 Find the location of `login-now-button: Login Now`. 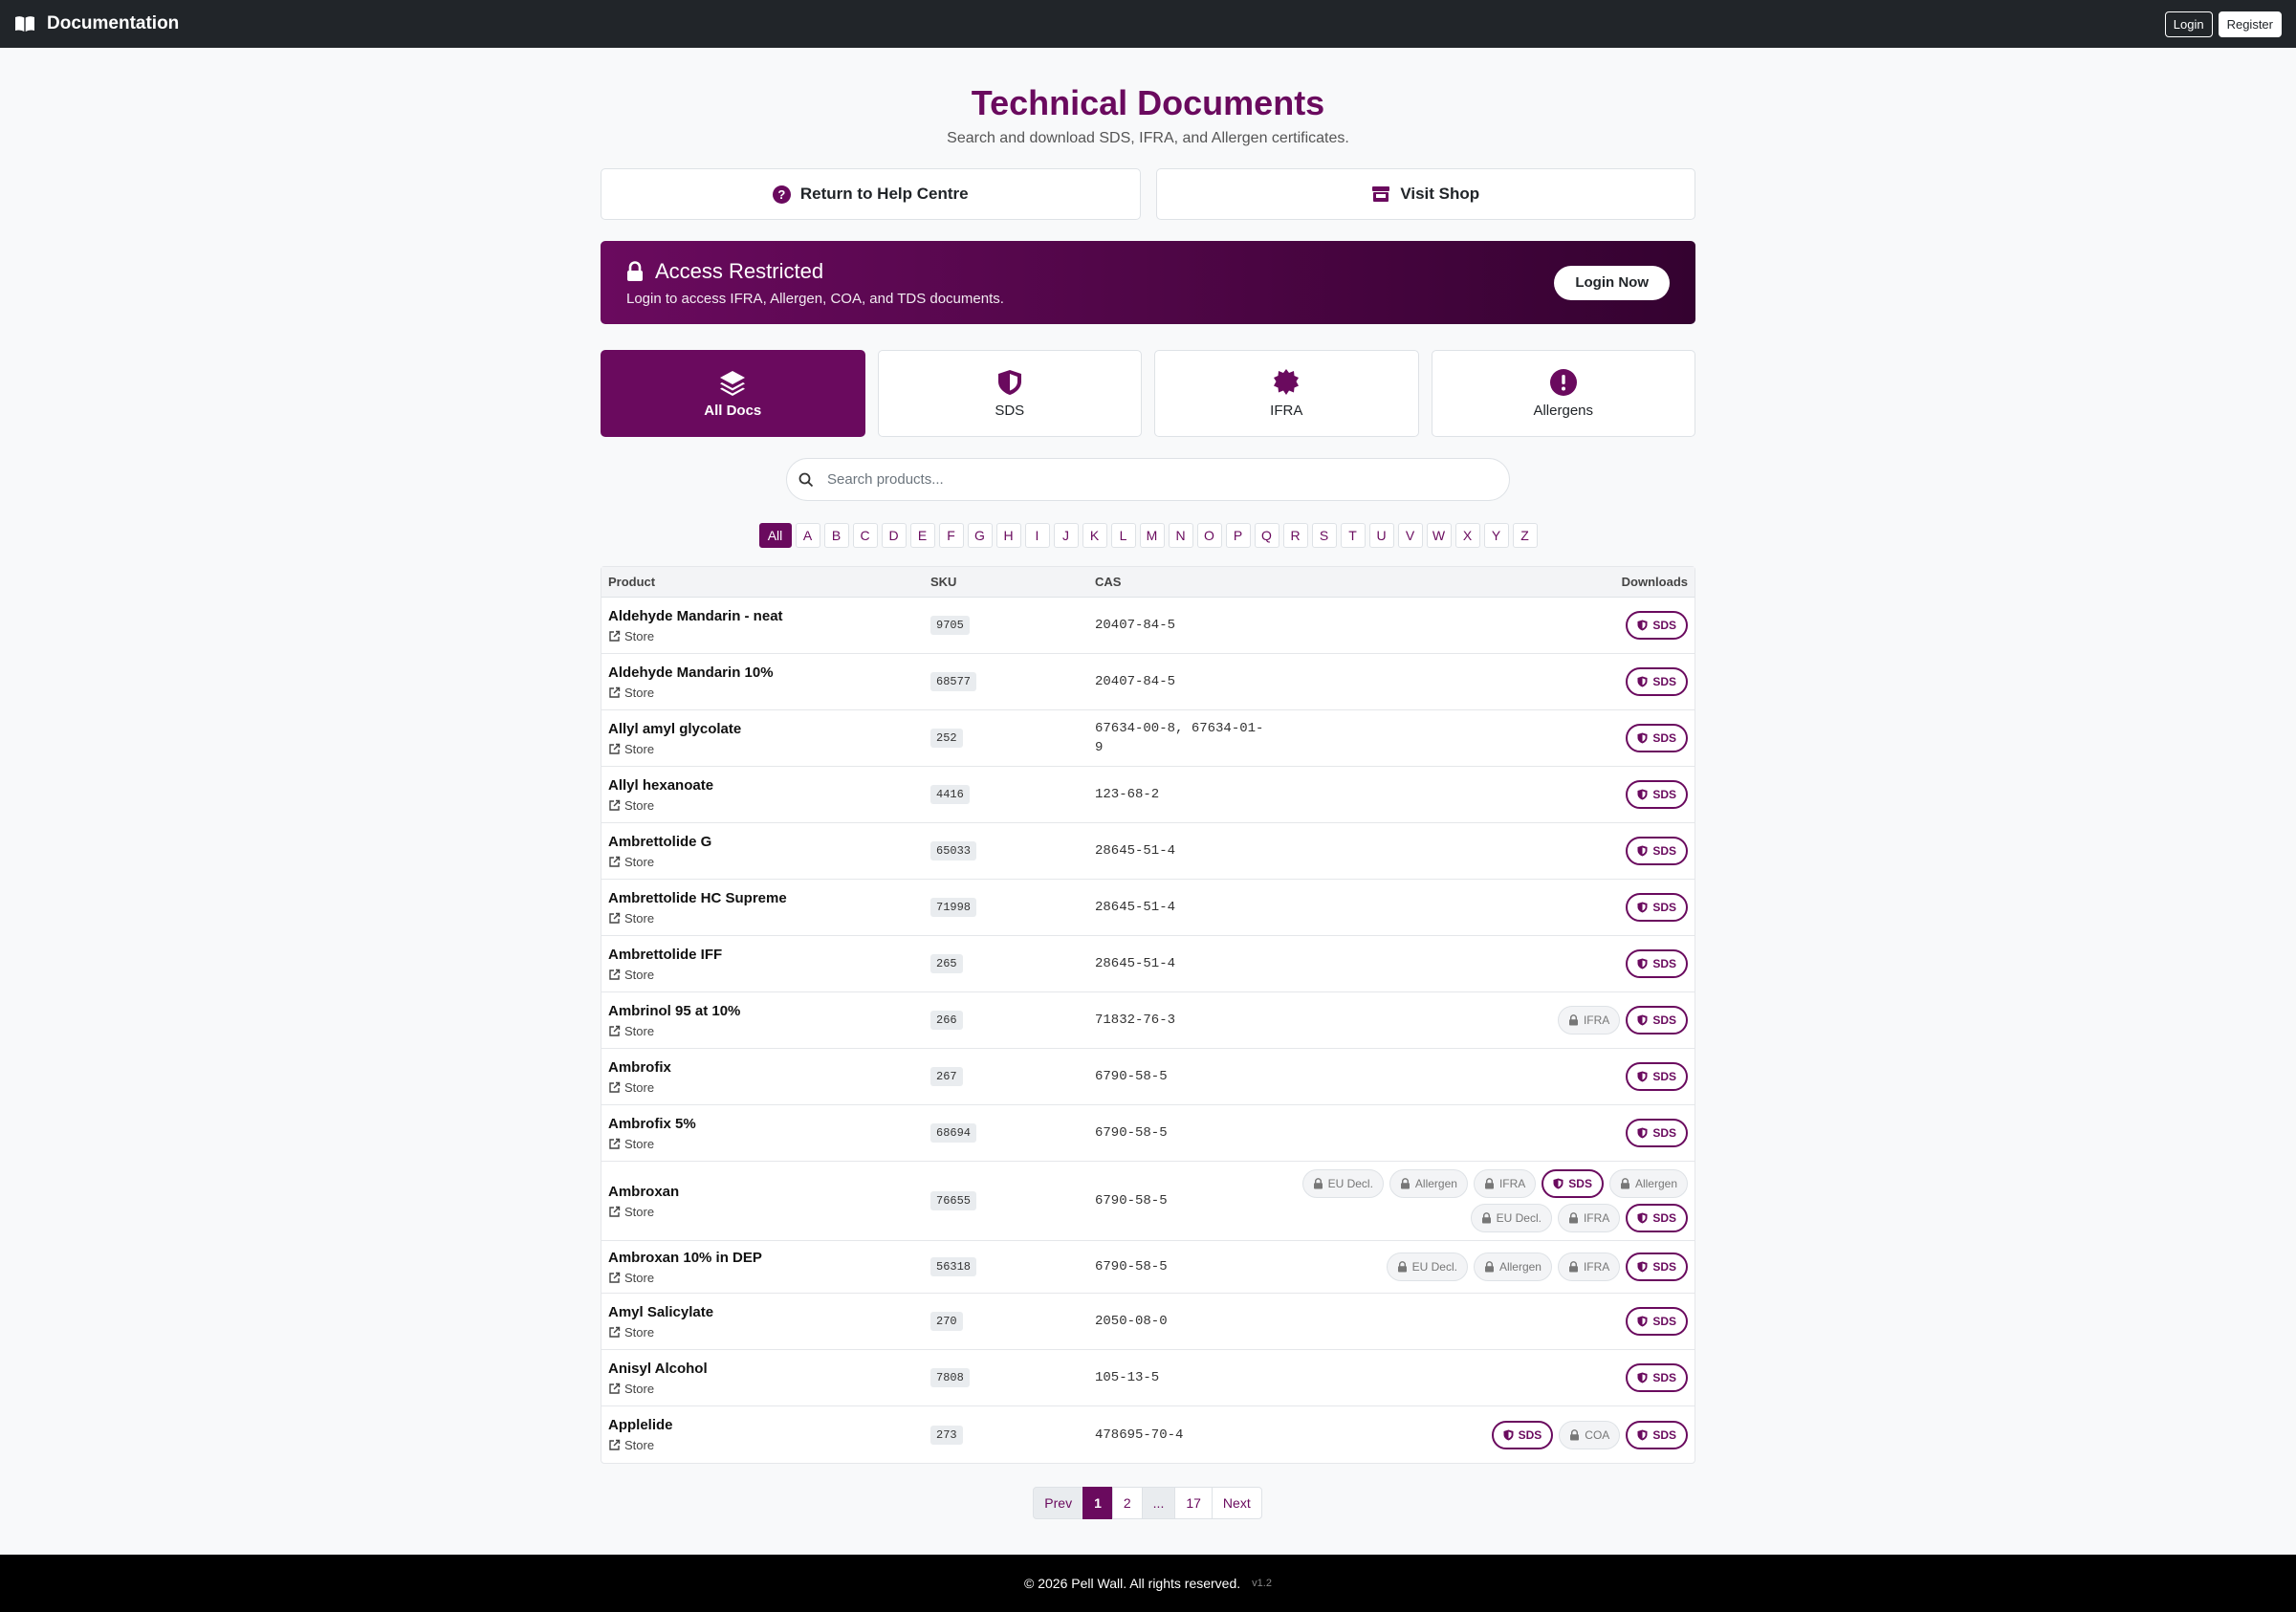

login-now-button: Login Now is located at coordinates (1612, 283).